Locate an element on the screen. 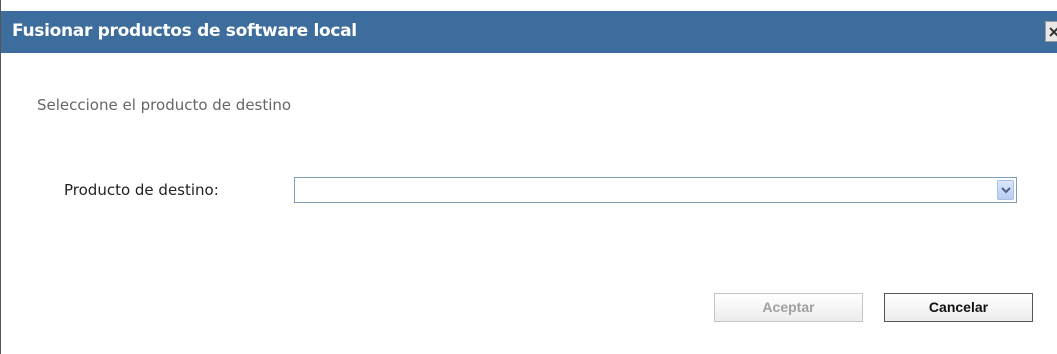 The image size is (1057, 354). chevron-down-icon is located at coordinates (1006, 190).